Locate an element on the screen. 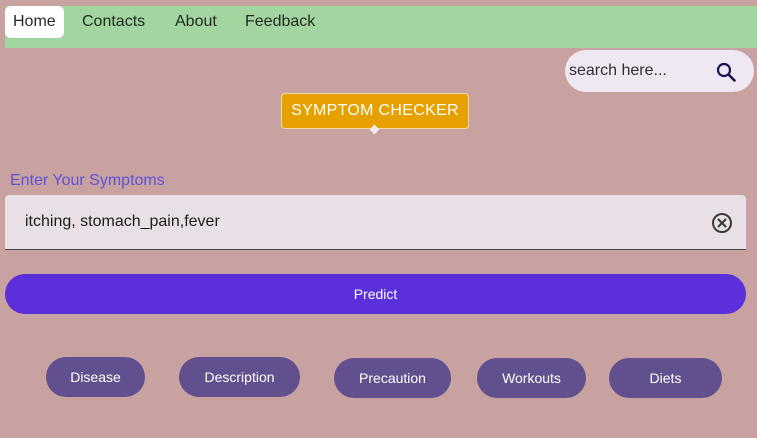 The height and width of the screenshot is (438, 757). description-button: Description is located at coordinates (239, 377).